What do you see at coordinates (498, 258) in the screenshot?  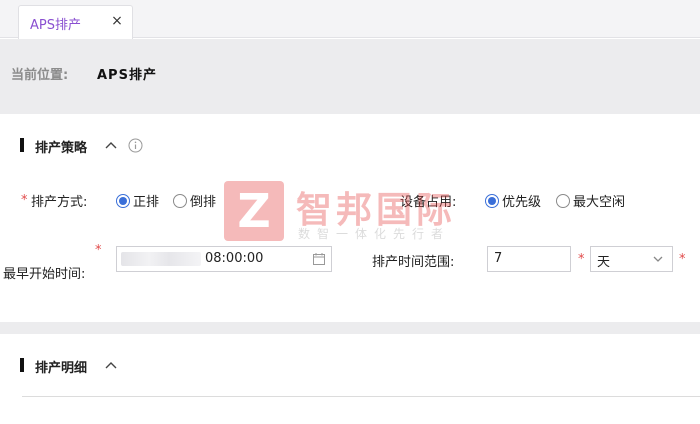 I see `time-range-value: 7` at bounding box center [498, 258].